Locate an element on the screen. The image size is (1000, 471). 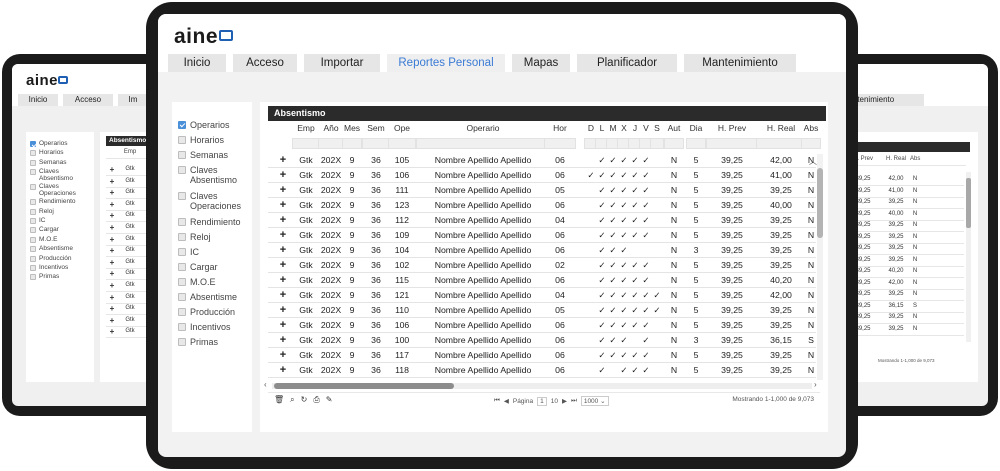
horizontal-scrollbar is located at coordinates (542, 386).